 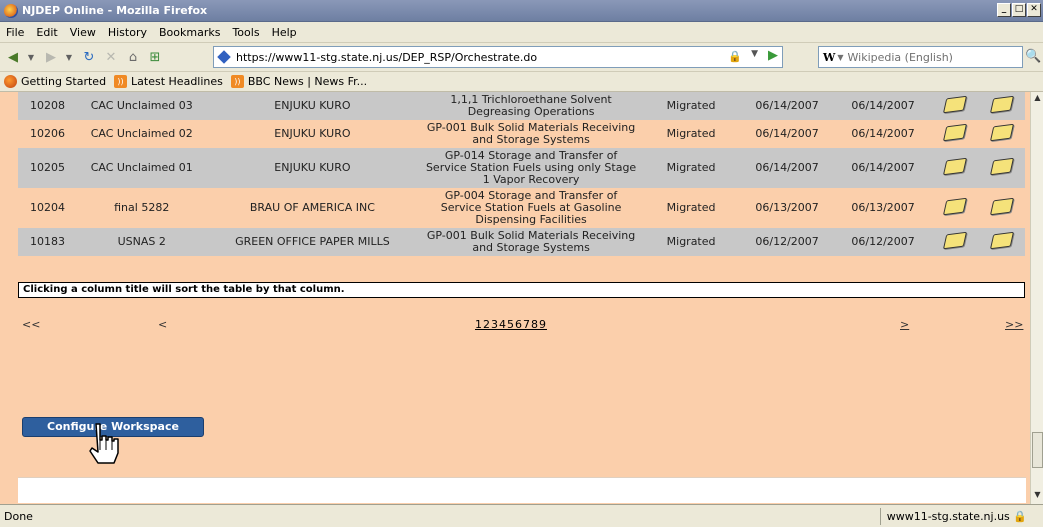 I want to click on pager-prev: <, so click(x=162, y=324).